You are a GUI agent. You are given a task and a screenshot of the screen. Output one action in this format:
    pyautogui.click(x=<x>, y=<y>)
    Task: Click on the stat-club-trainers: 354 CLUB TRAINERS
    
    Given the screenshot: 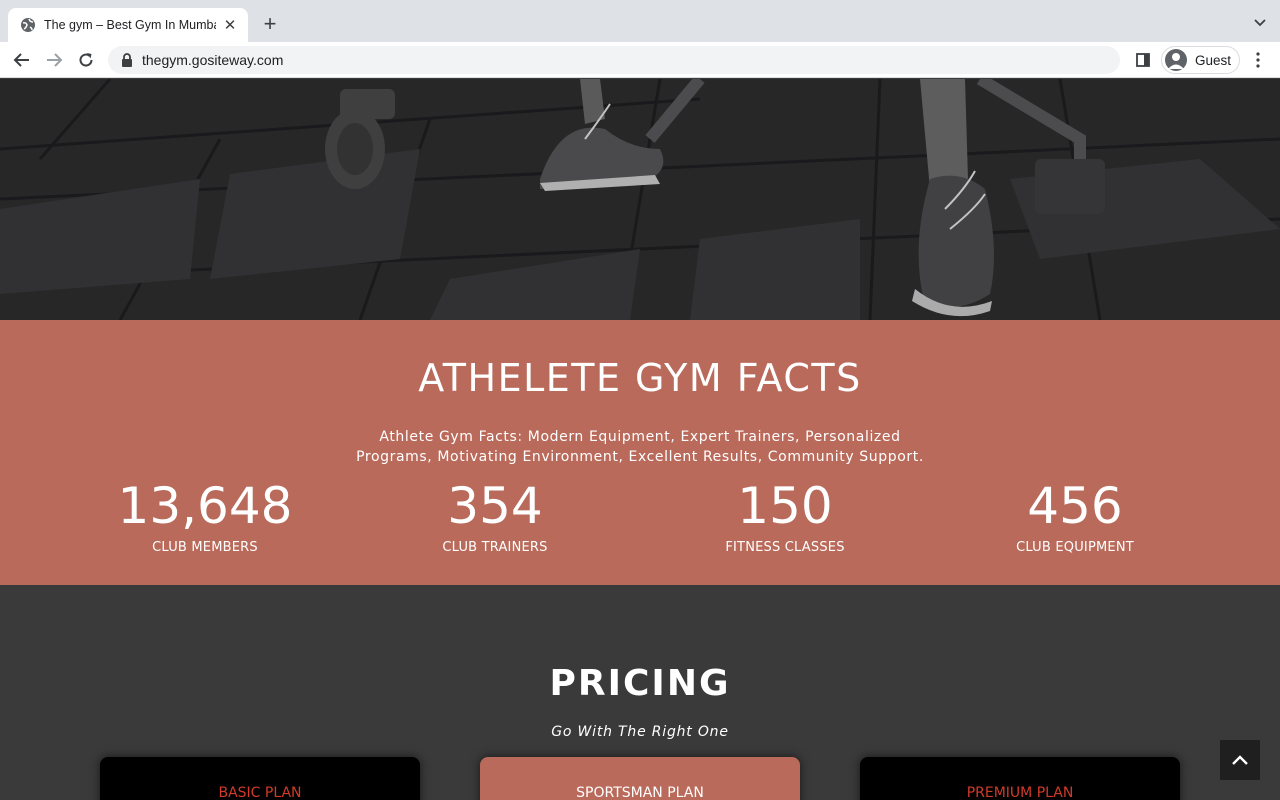 What is the action you would take?
    pyautogui.click(x=495, y=516)
    